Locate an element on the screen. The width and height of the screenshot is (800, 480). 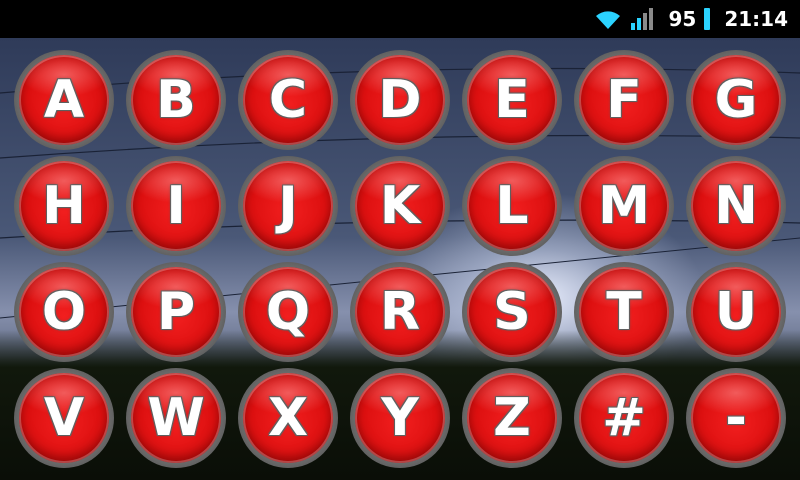
key-label: Y is located at coordinates (400, 418).